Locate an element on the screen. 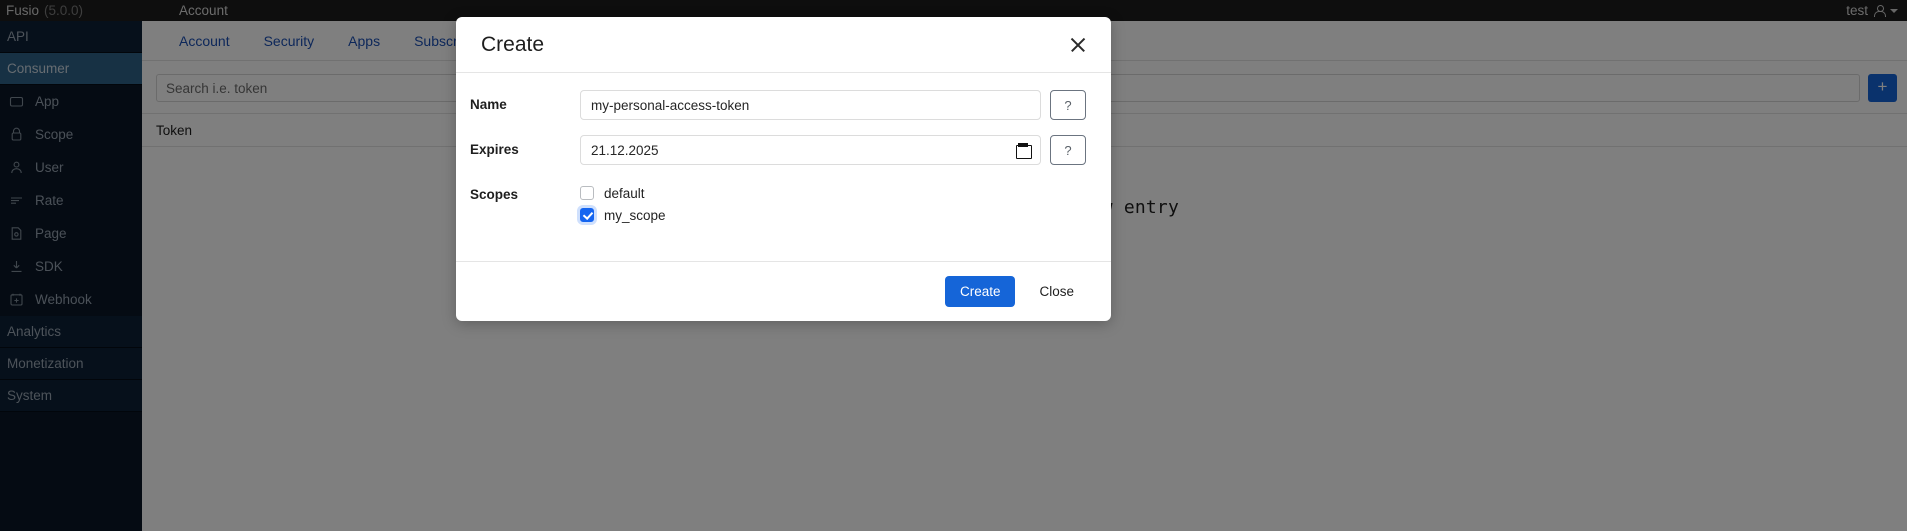 Image resolution: width=1907 pixels, height=531 pixels. checkbox-default is located at coordinates (587, 193).